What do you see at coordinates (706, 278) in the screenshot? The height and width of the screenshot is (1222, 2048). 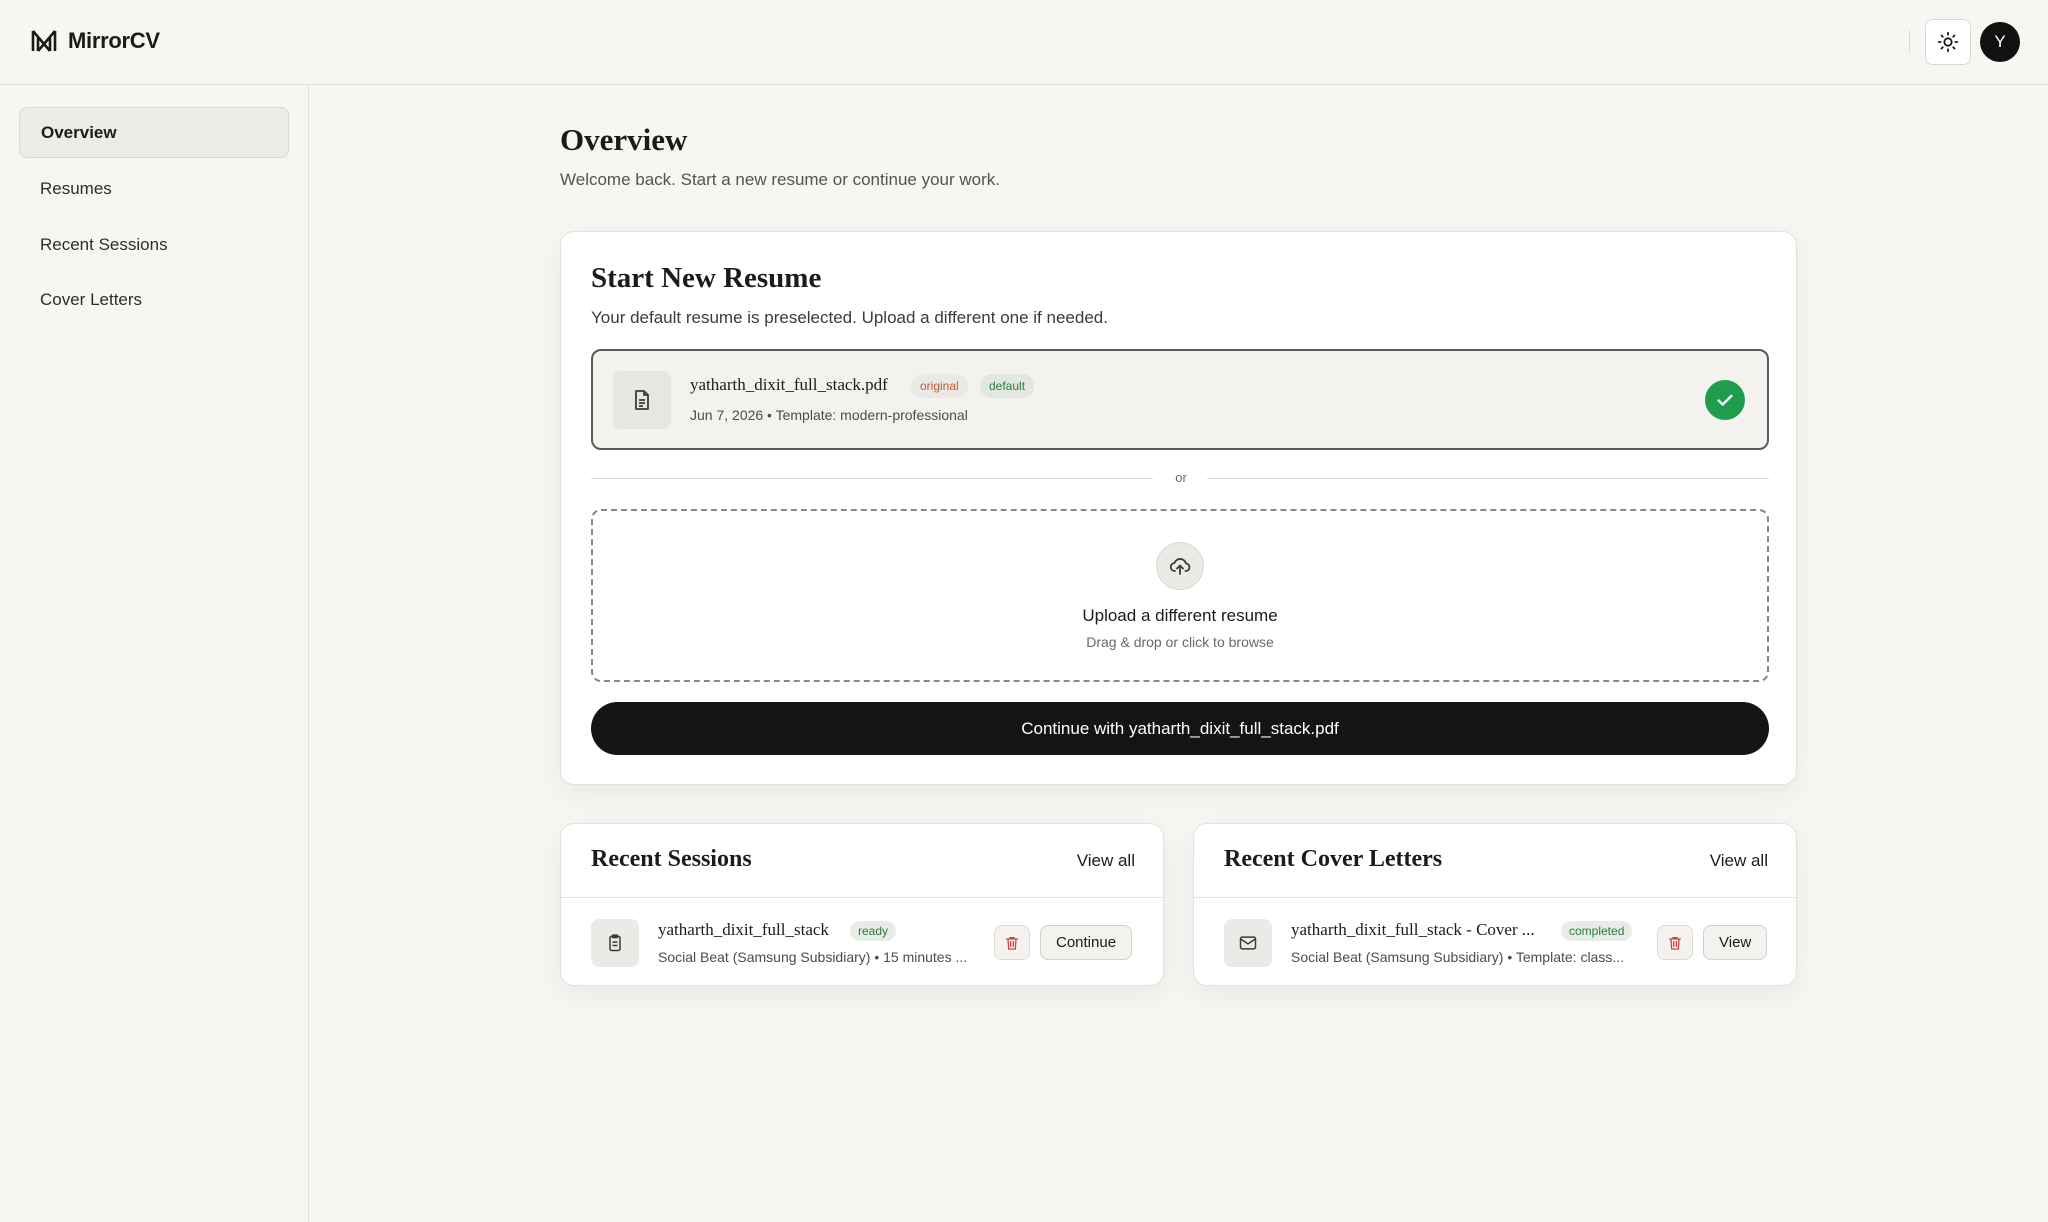 I see `card-title: Start New Resume` at bounding box center [706, 278].